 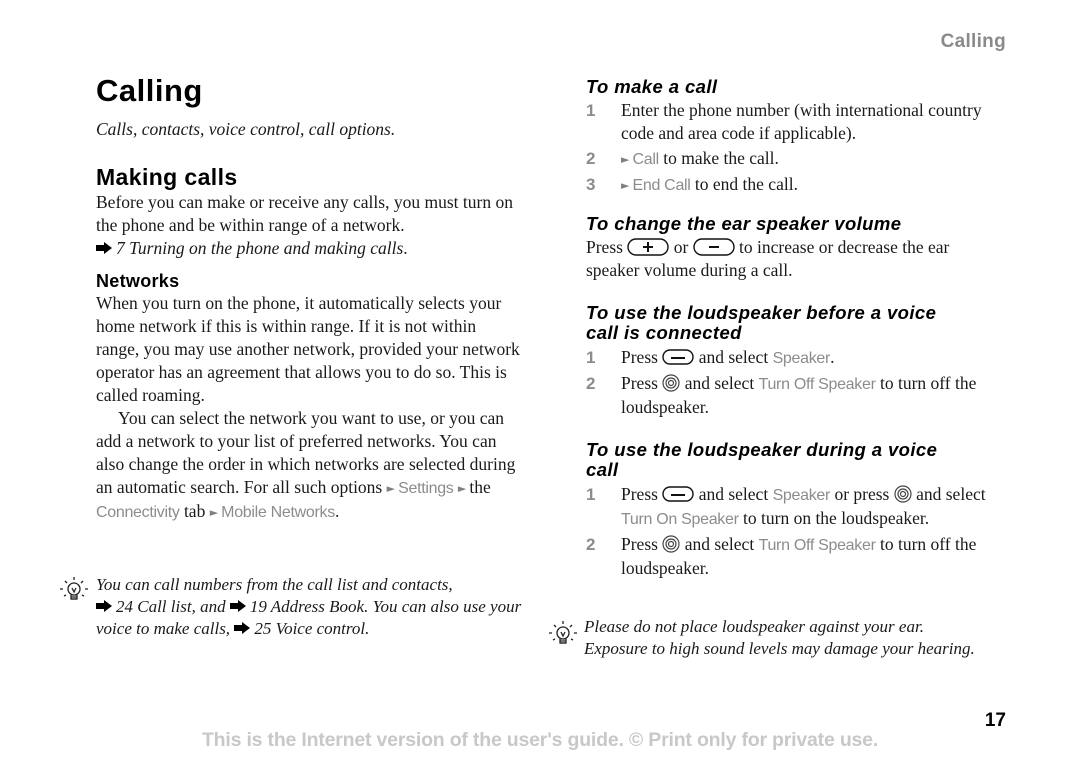 I want to click on menu-item-turn-on-speaker: Turn On Speaker, so click(x=680, y=519).